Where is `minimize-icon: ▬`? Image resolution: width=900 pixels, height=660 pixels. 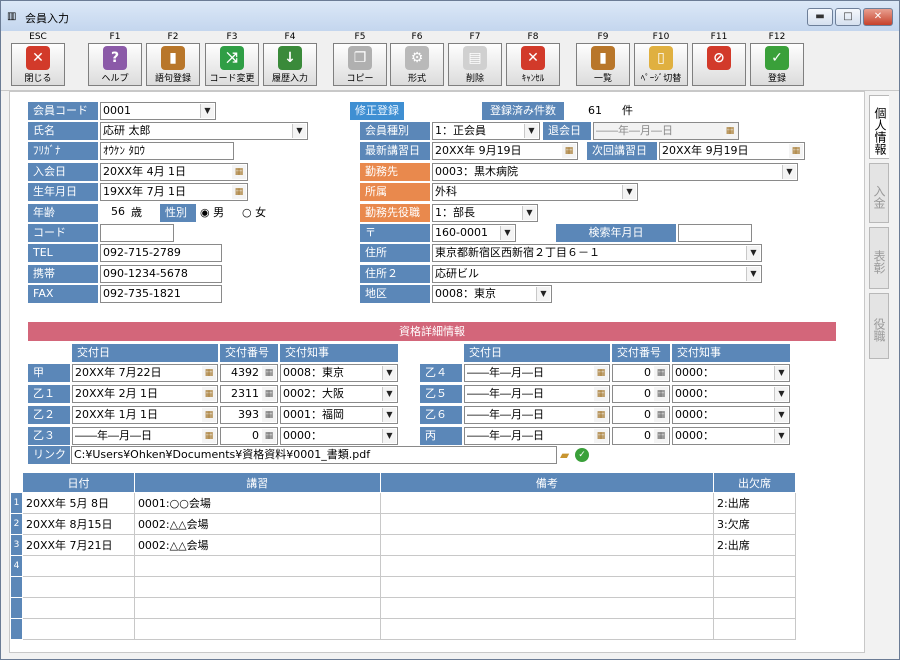
minimize-icon: ▬ is located at coordinates (820, 17).